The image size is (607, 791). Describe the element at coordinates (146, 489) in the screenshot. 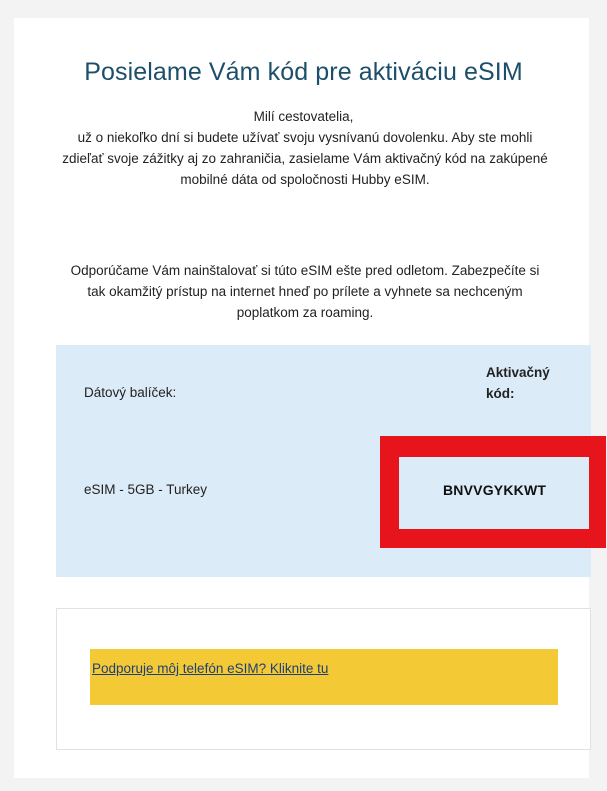

I see `package-value: eSIM - 5GB - Turkey` at that location.